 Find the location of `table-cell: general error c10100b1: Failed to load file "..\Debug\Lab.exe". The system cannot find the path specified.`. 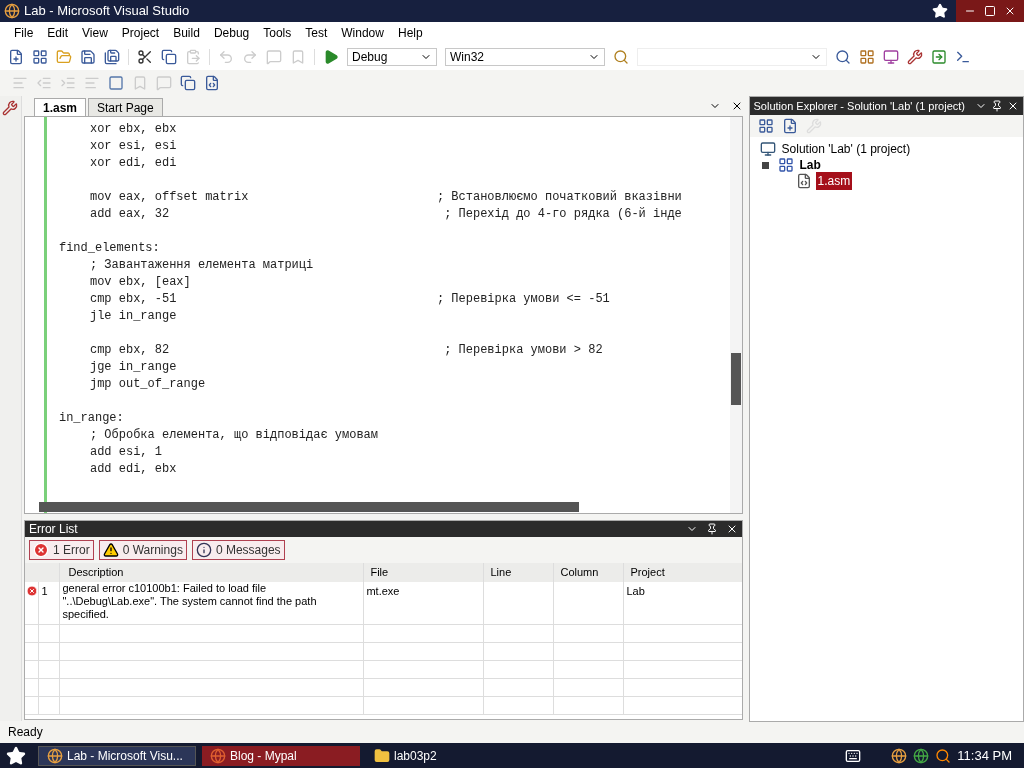

table-cell: general error c10100b1: Failed to load file "..\Debug\Lab.exe". The system cannot find the path specified. is located at coordinates (211, 603).